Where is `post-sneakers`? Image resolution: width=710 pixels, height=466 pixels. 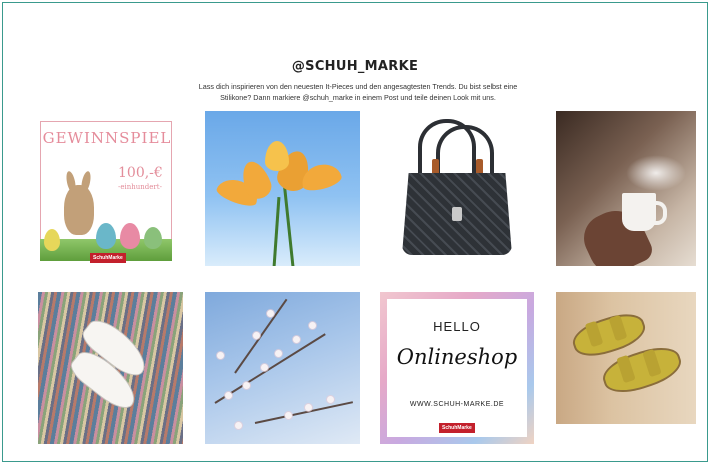 post-sneakers is located at coordinates (110, 368).